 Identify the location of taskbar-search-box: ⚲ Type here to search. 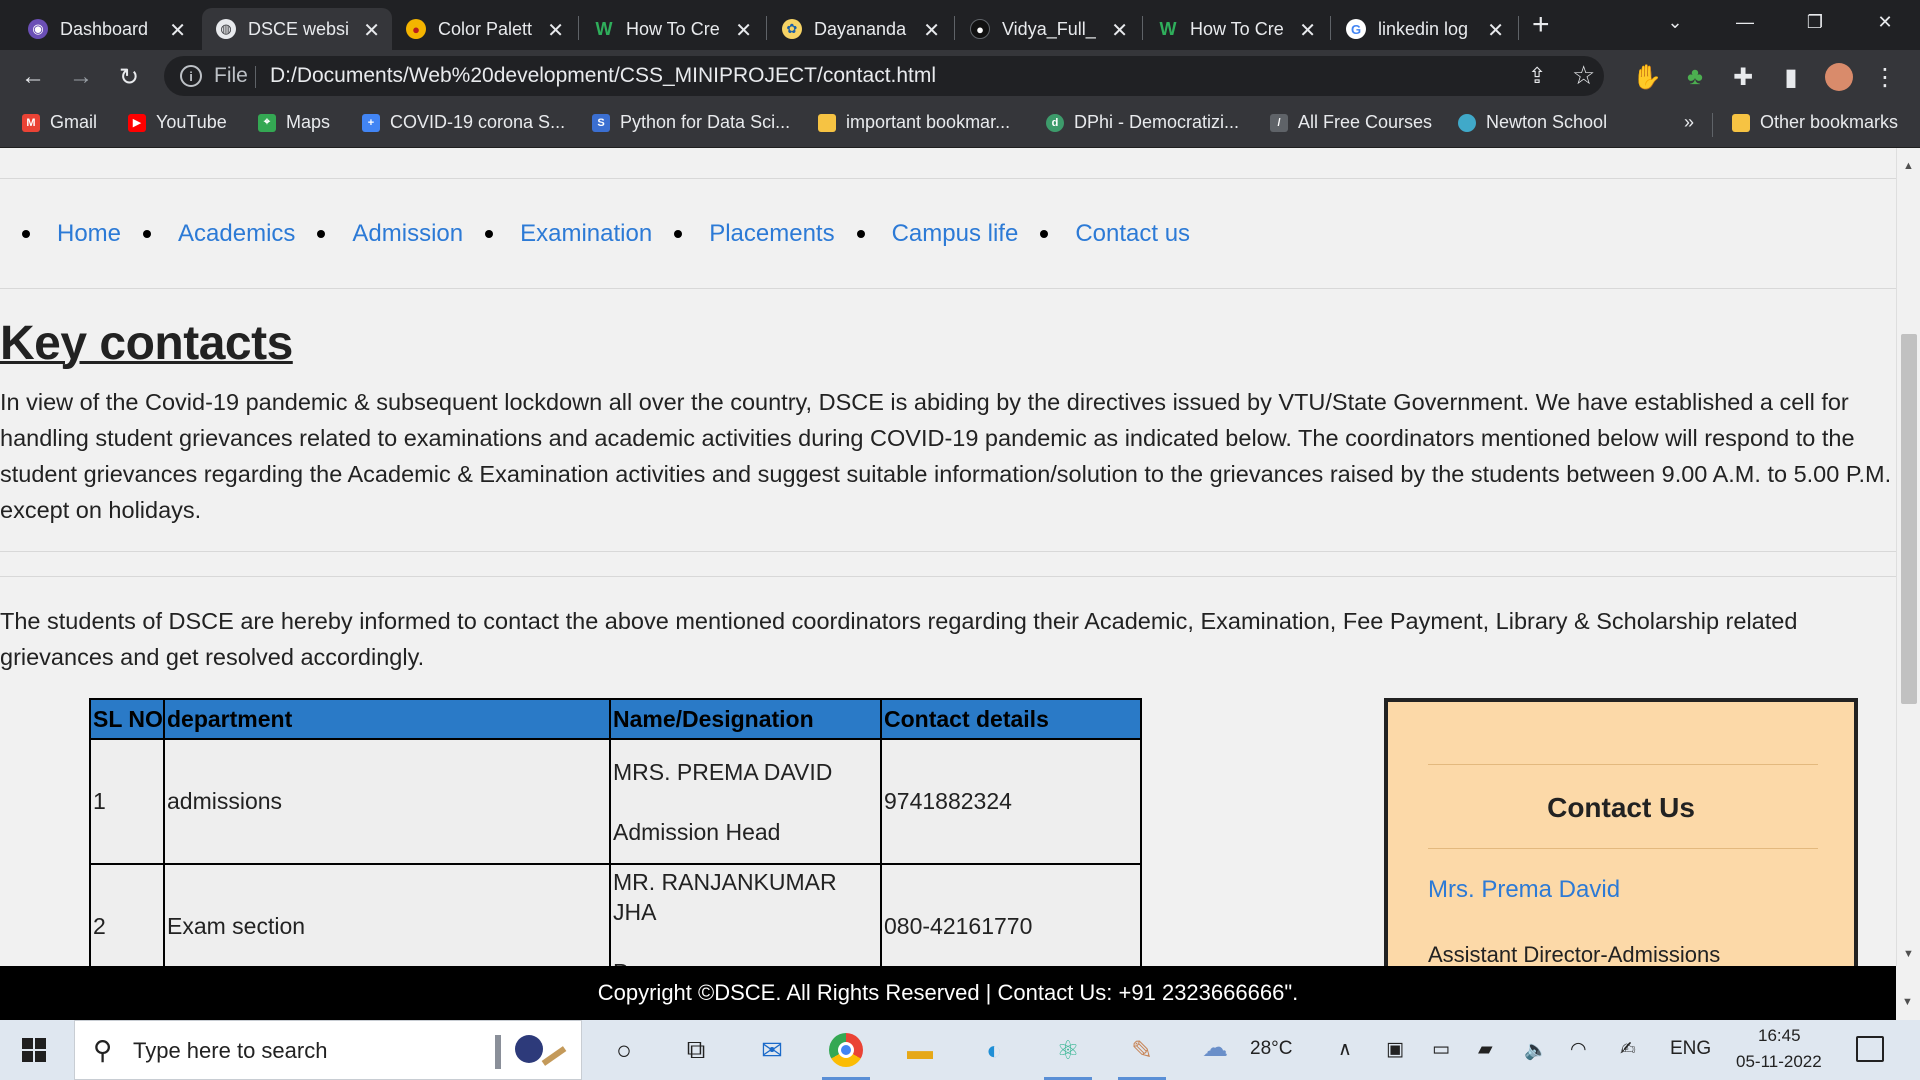
(328, 1050).